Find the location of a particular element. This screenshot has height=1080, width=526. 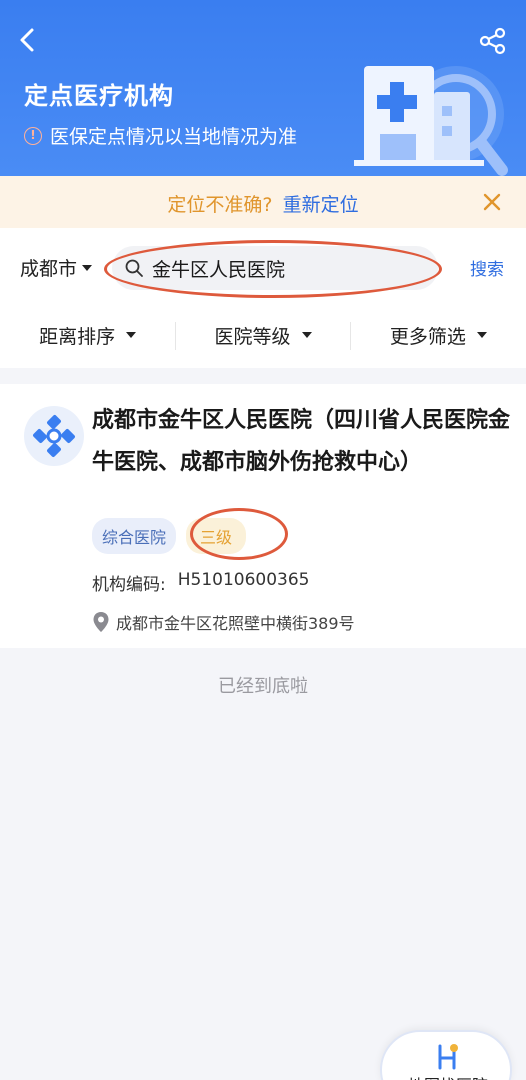

hospital-logo is located at coordinates (54, 436).